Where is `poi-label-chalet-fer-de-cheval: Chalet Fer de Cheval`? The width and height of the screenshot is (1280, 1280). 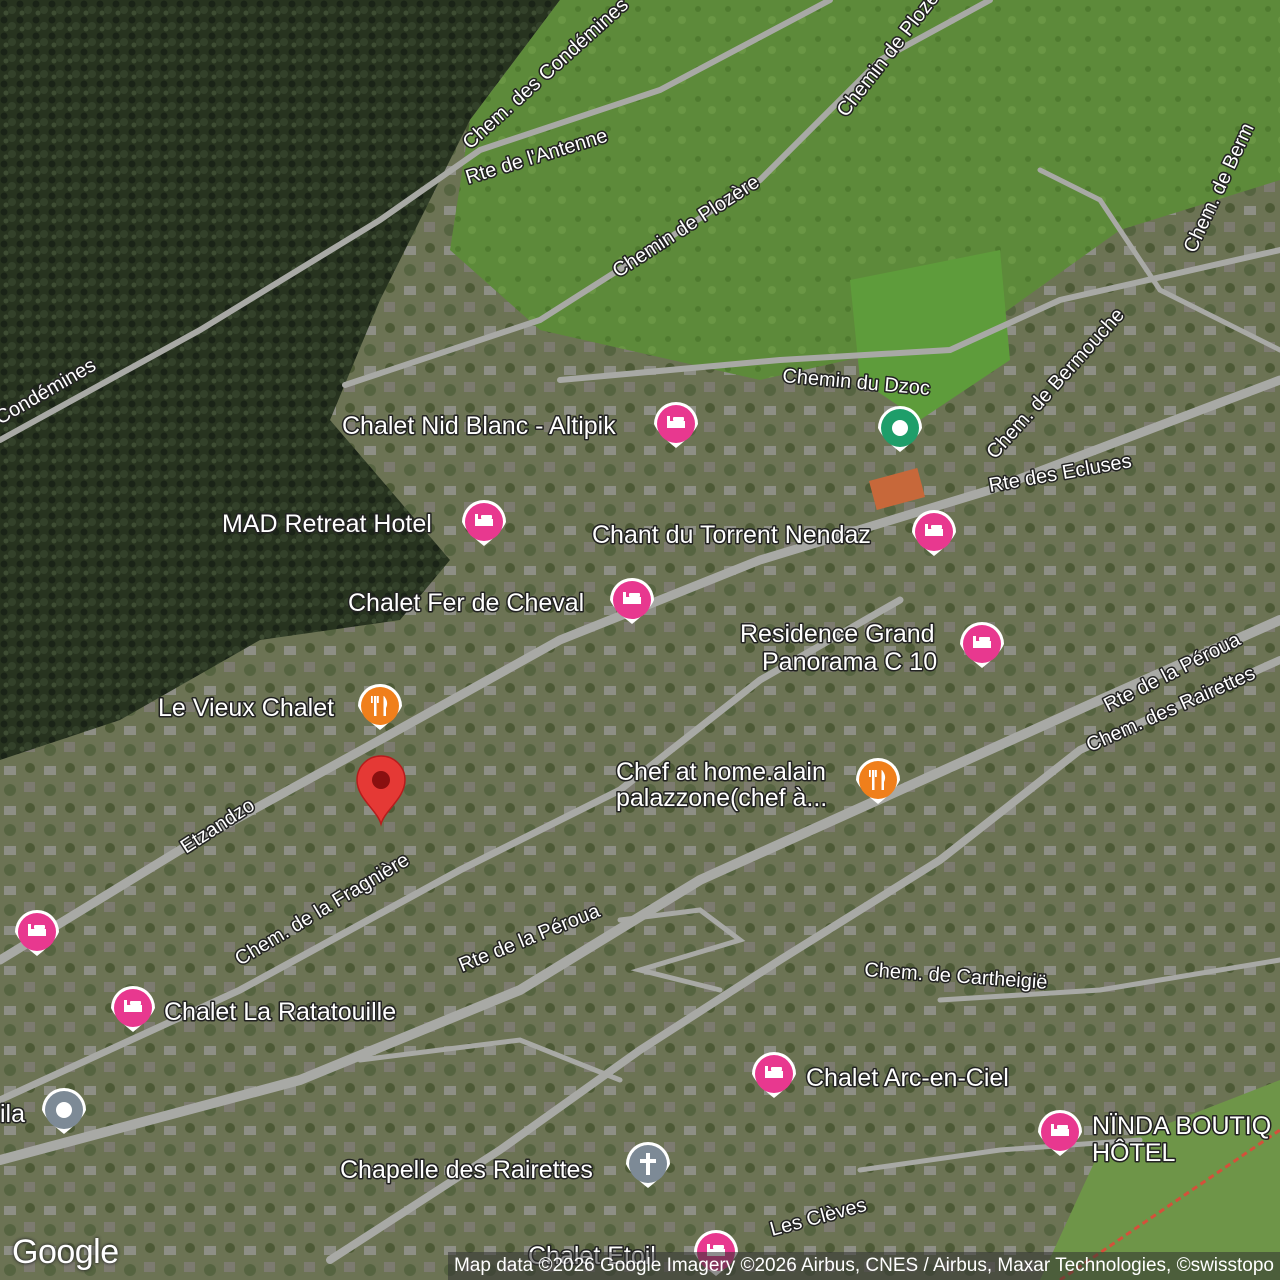 poi-label-chalet-fer-de-cheval: Chalet Fer de Cheval is located at coordinates (466, 603).